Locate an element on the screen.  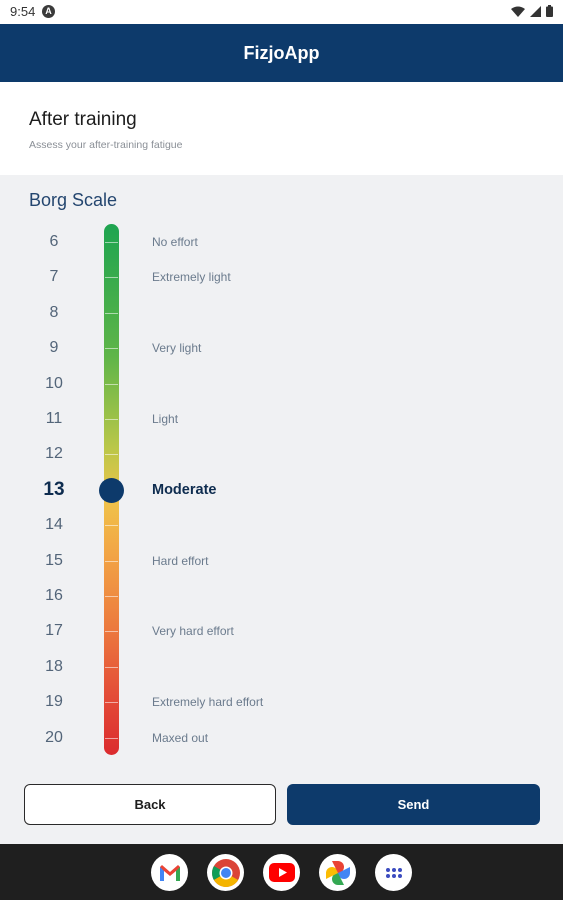
app-bar: FizjoApp is located at coordinates (281, 53).